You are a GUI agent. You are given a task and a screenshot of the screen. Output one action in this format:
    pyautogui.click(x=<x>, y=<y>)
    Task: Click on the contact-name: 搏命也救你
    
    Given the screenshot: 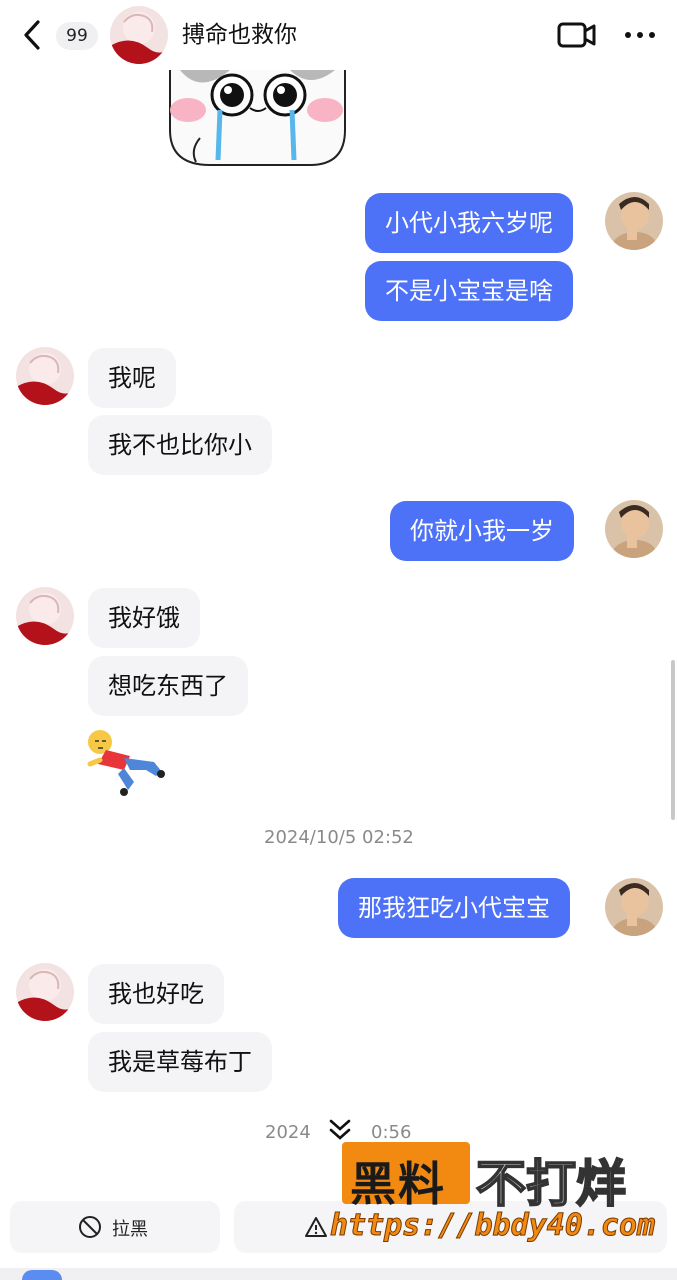 What is the action you would take?
    pyautogui.click(x=239, y=35)
    